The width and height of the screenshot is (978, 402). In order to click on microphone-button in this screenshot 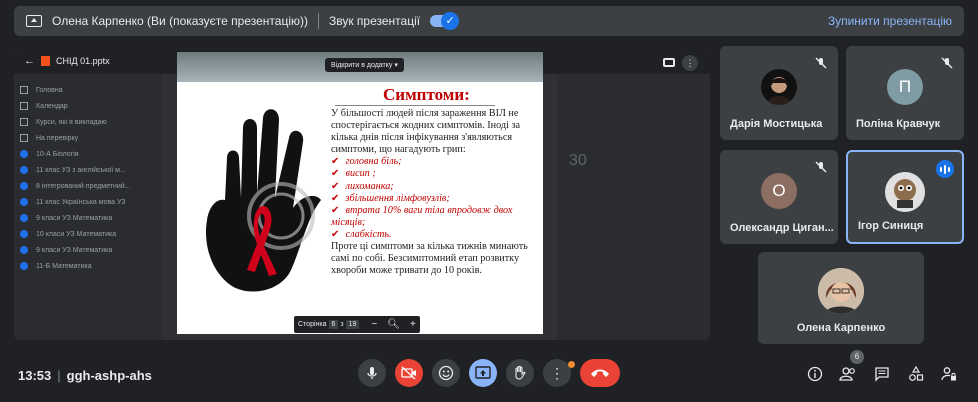, I will do `click(372, 373)`.